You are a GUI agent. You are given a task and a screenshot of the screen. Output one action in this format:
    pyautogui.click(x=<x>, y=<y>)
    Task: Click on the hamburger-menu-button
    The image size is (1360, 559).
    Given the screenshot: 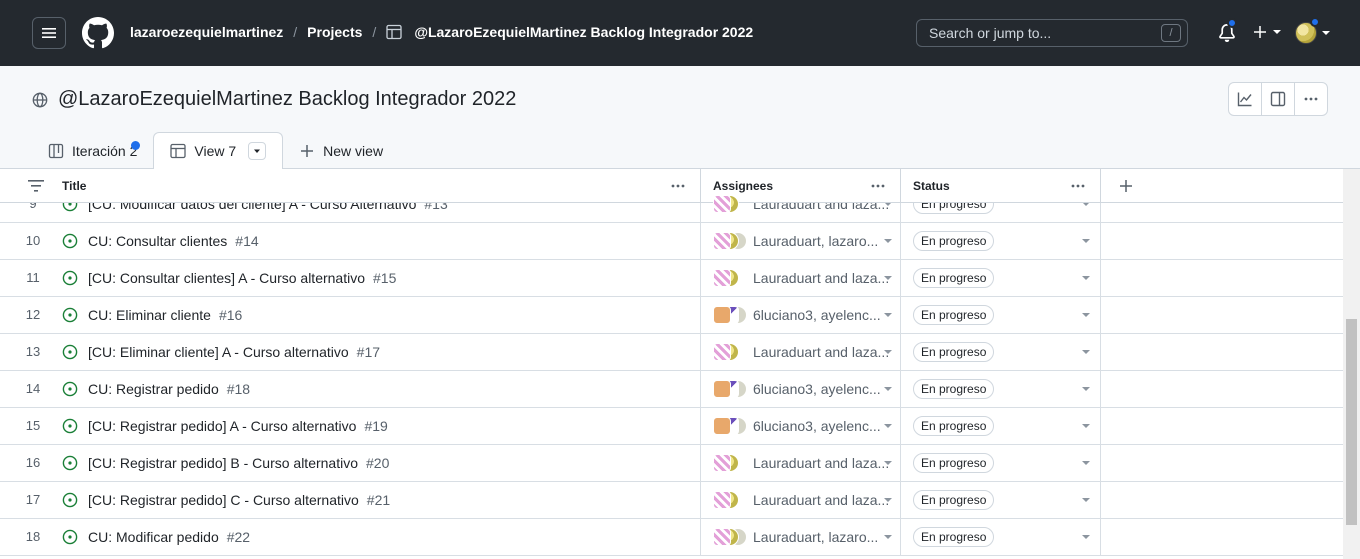 What is the action you would take?
    pyautogui.click(x=49, y=33)
    